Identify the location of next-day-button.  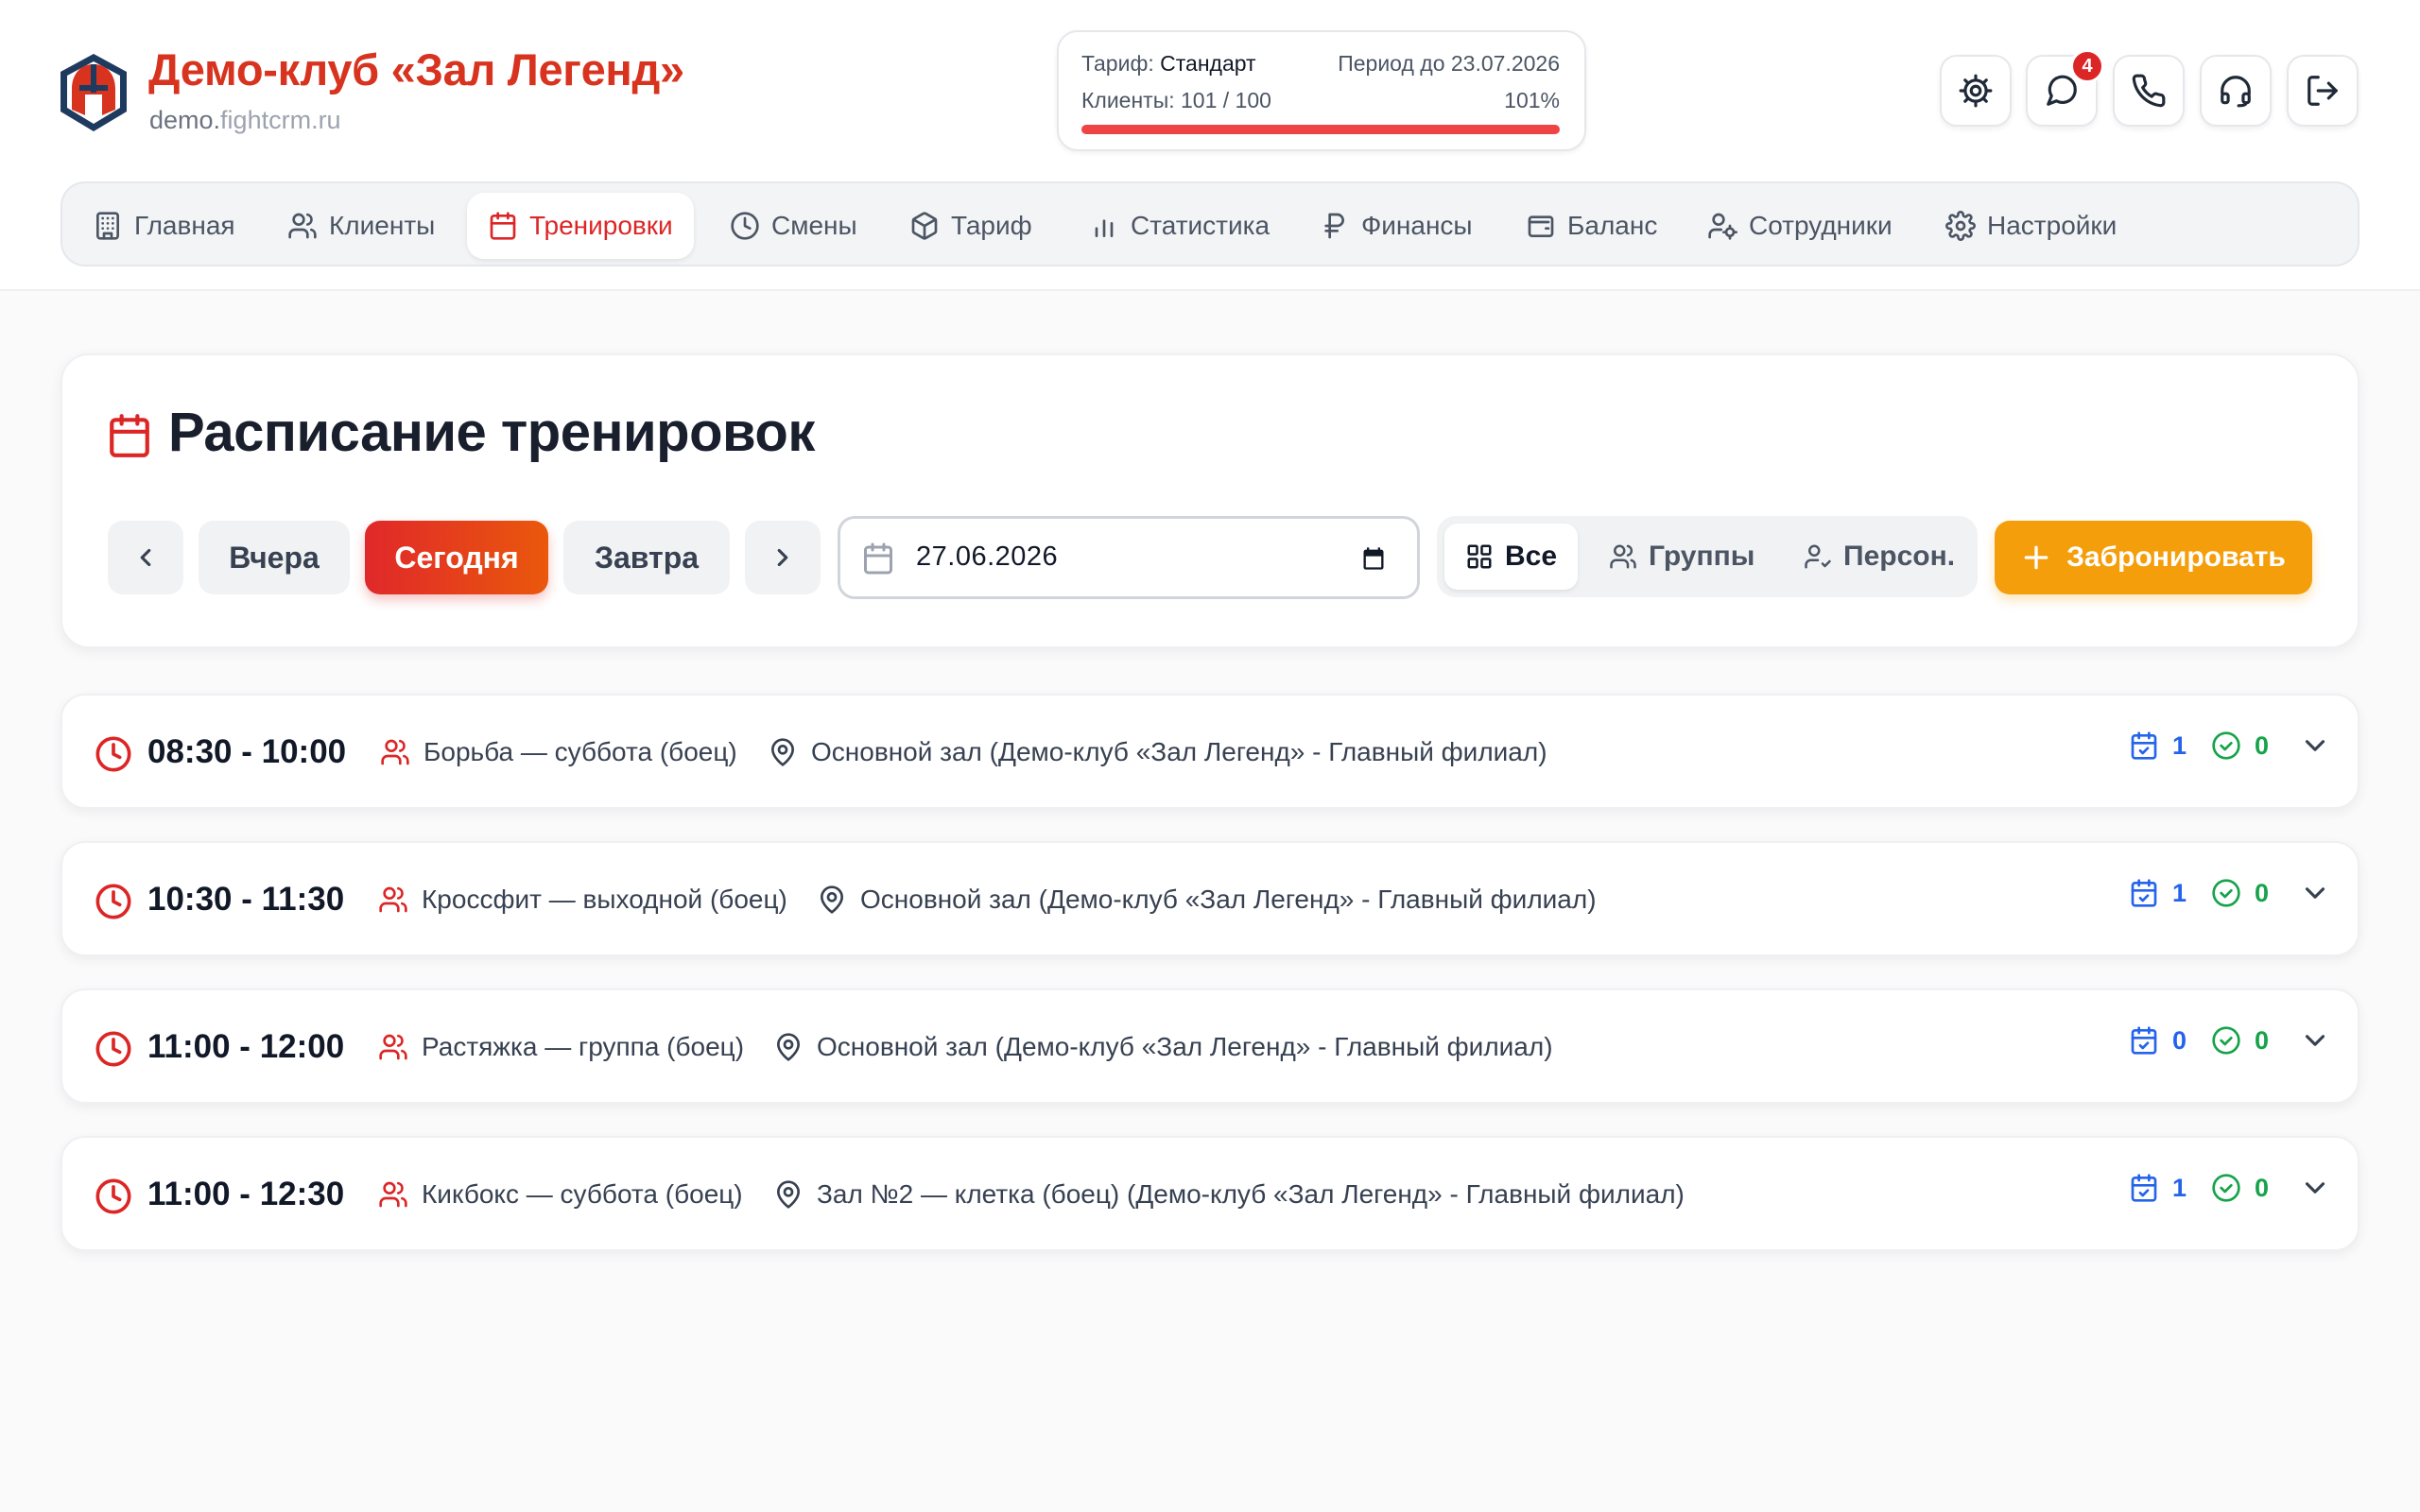
(783, 557).